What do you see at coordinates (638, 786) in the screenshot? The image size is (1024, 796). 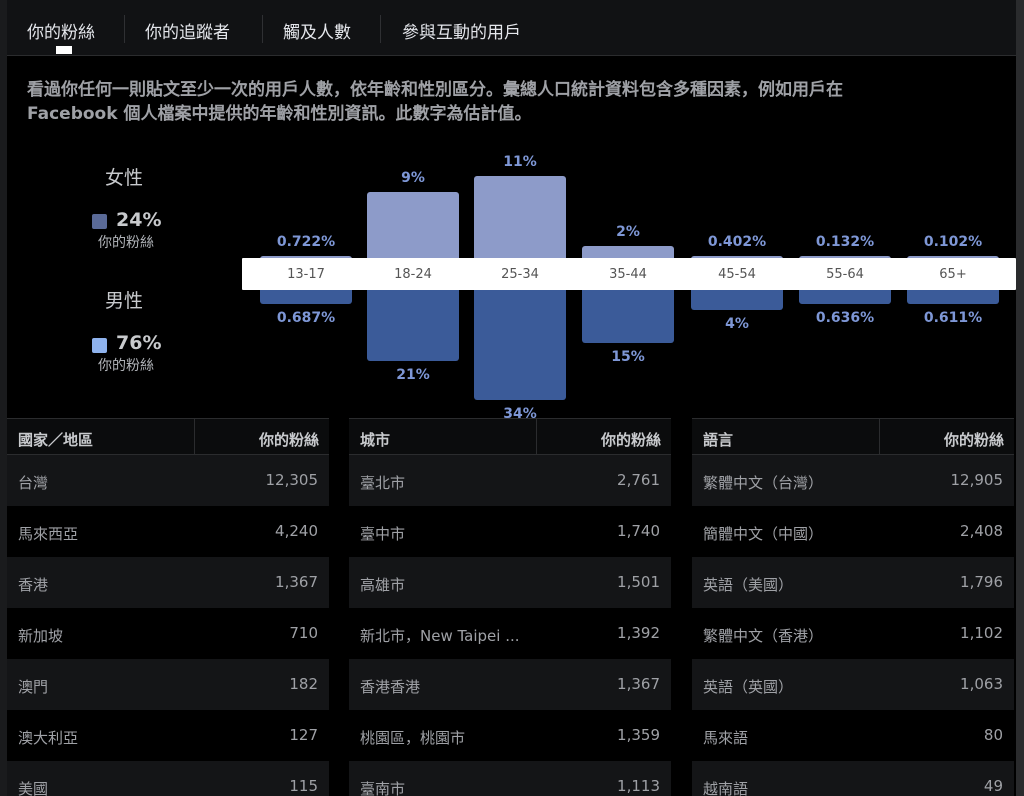 I see `row-fan-count: 1,113` at bounding box center [638, 786].